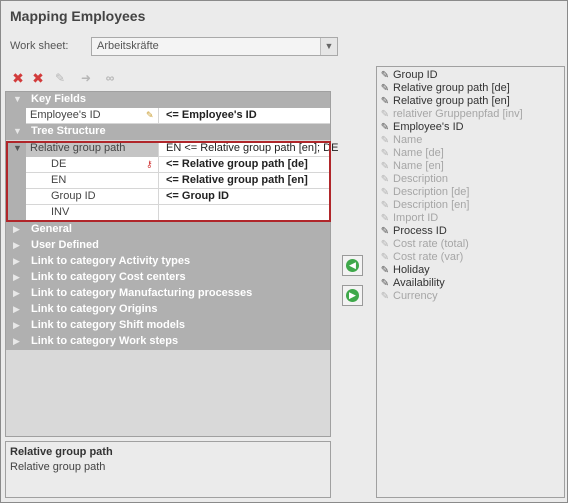  Describe the element at coordinates (110, 78) in the screenshot. I see `link-icon: ∞` at that location.